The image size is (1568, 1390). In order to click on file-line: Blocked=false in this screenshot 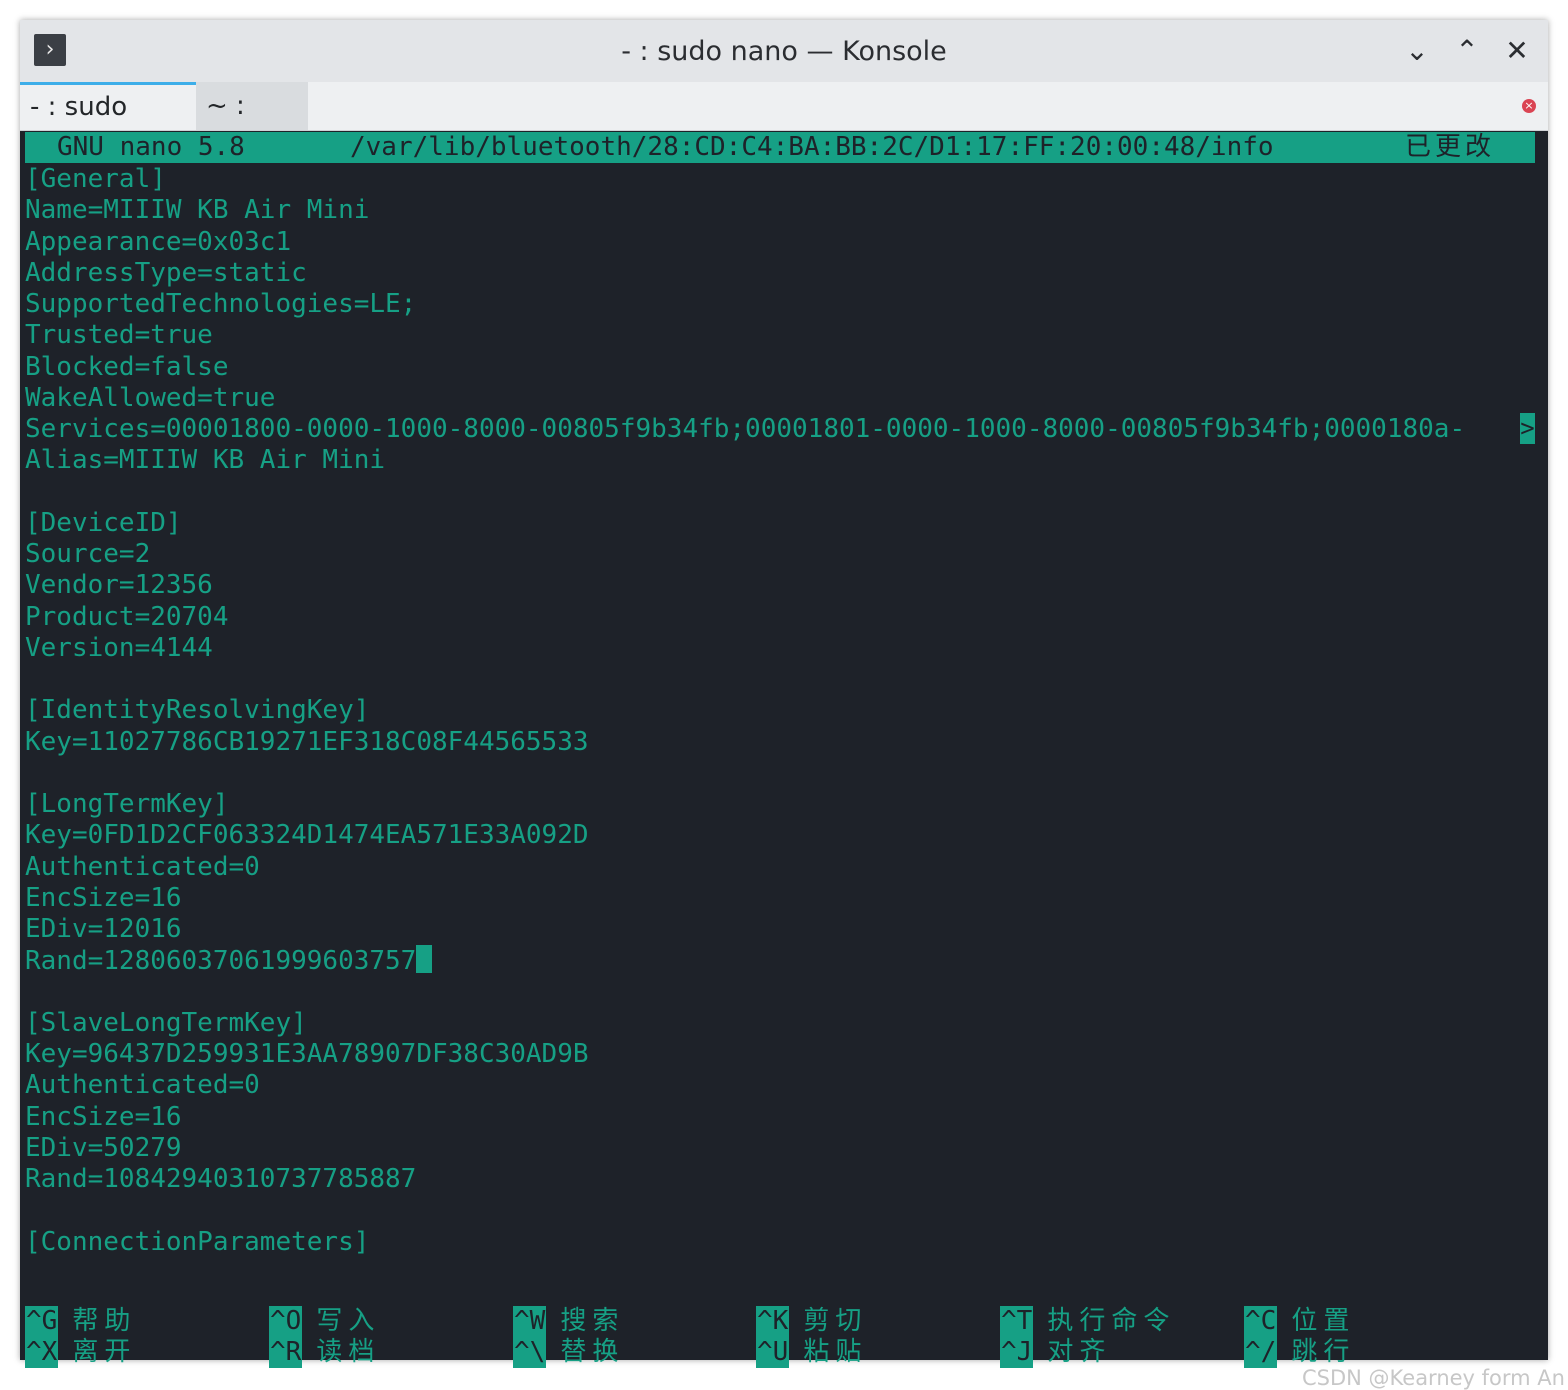, I will do `click(127, 366)`.